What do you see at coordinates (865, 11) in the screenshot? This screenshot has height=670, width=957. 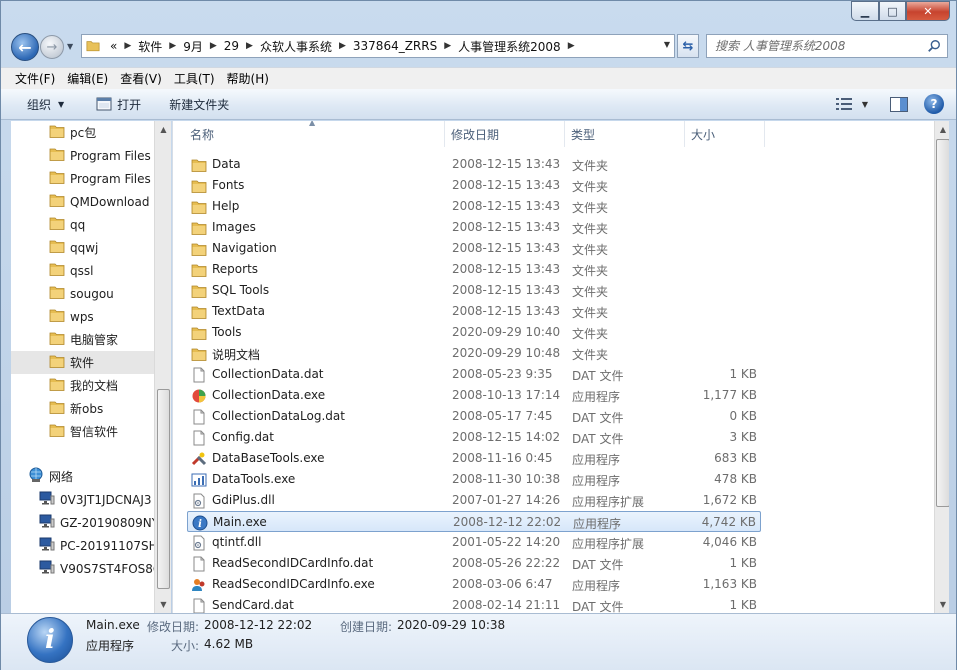 I see `minimize-button: ▁` at bounding box center [865, 11].